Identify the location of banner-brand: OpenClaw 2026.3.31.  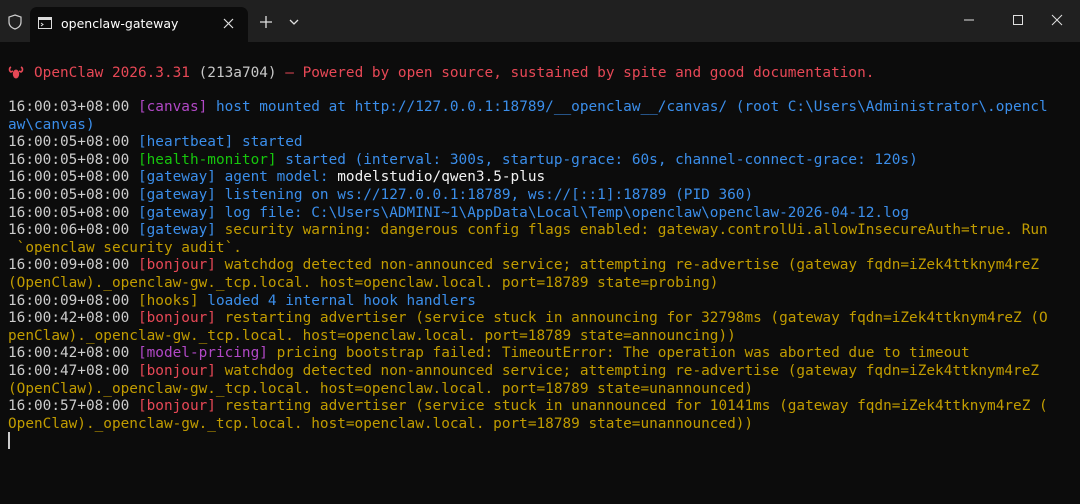
(112, 73).